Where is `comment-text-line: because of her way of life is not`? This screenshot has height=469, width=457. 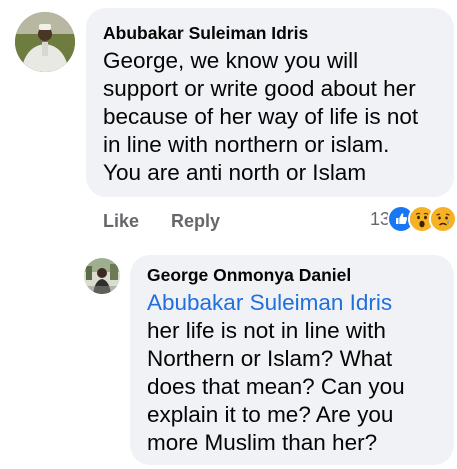
comment-text-line: because of her way of life is not is located at coordinates (261, 116).